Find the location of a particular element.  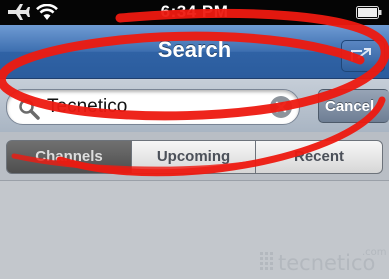

clear-icon is located at coordinates (281, 107).